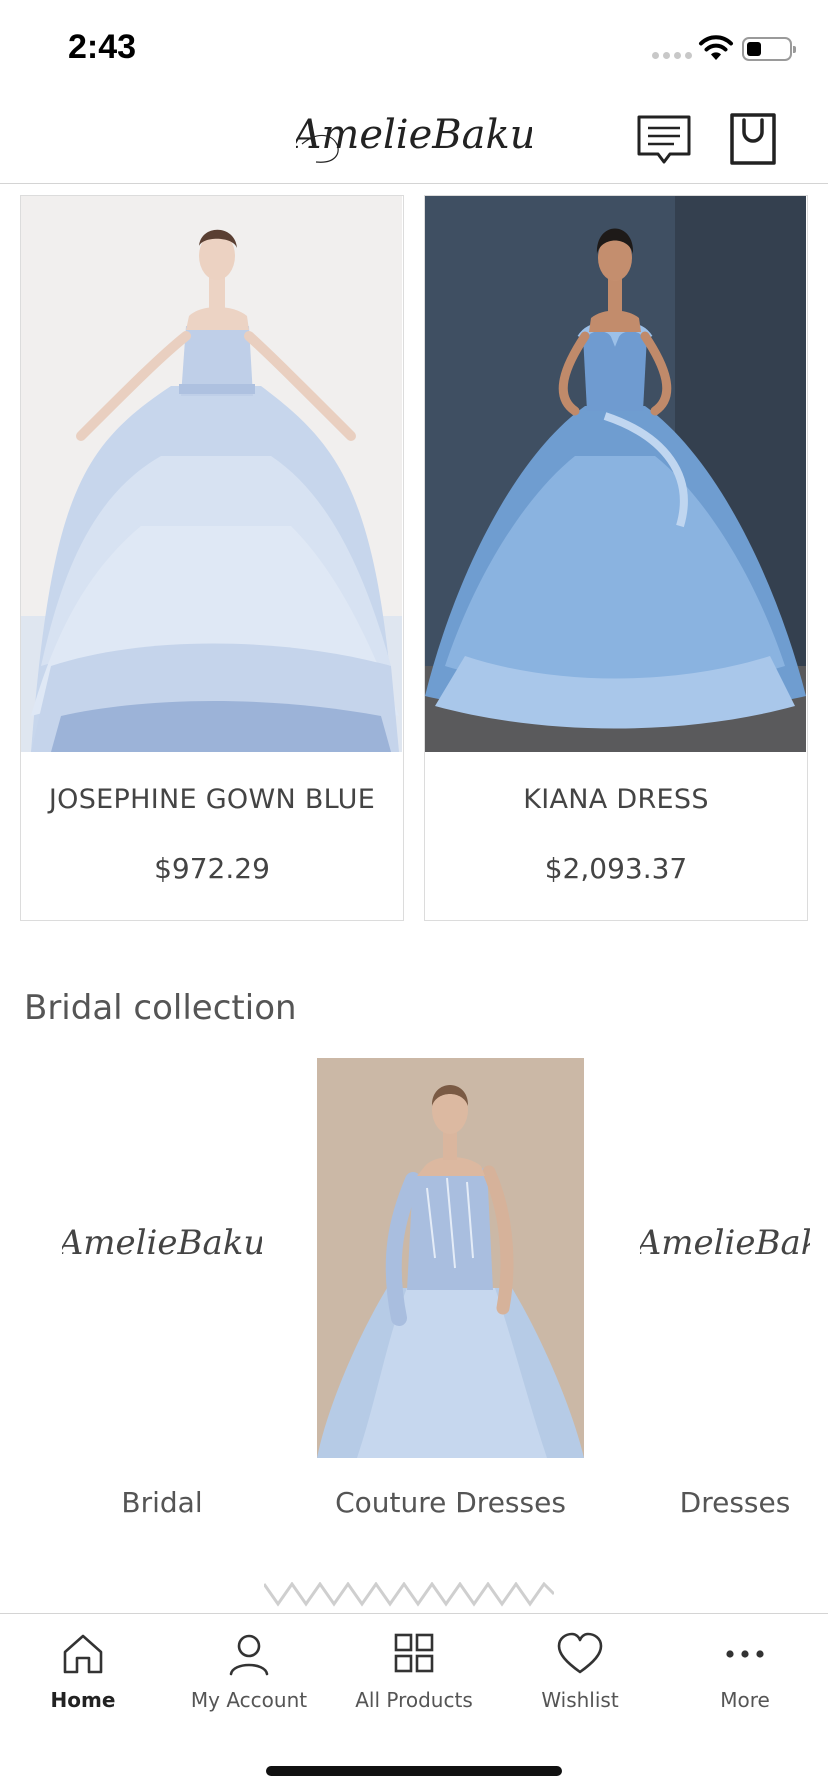 Image resolution: width=828 pixels, height=1792 pixels. Describe the element at coordinates (102, 47) in the screenshot. I see `status-time: 2:43` at that location.